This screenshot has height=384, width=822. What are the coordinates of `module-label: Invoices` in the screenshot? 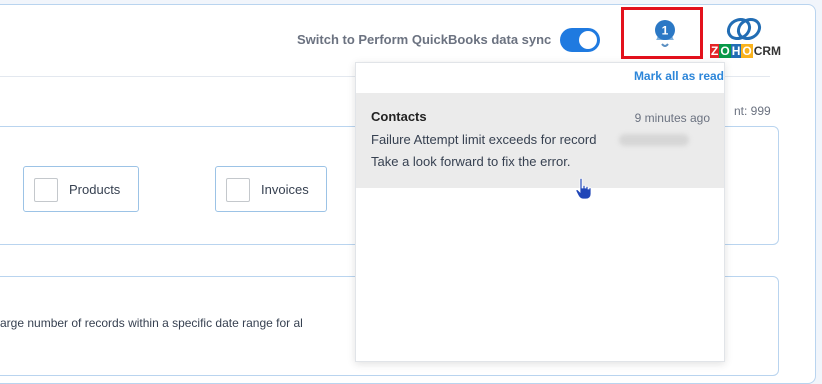 It's located at (285, 189).